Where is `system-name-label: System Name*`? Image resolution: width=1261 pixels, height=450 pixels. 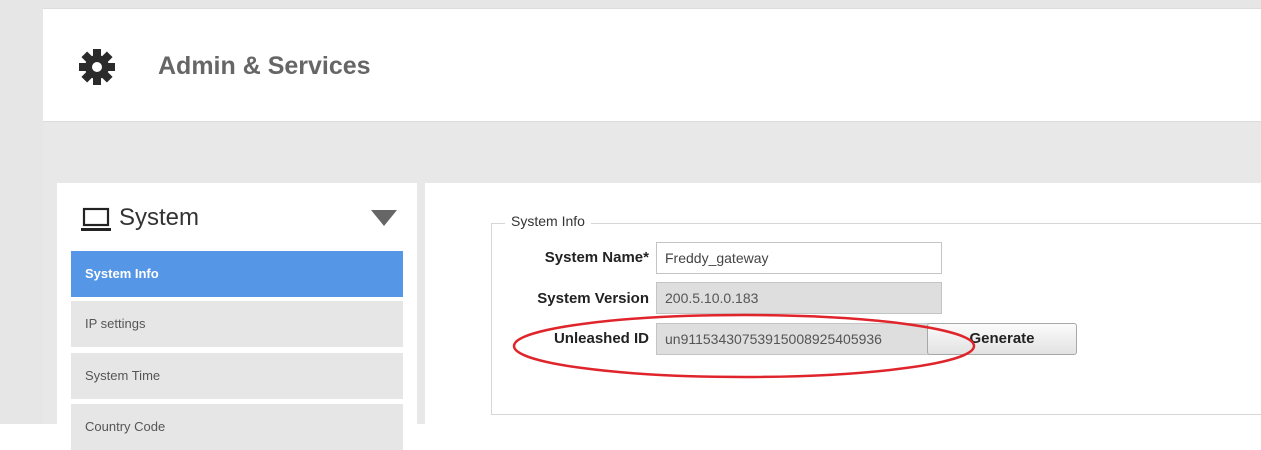 system-name-label: System Name* is located at coordinates (596, 257).